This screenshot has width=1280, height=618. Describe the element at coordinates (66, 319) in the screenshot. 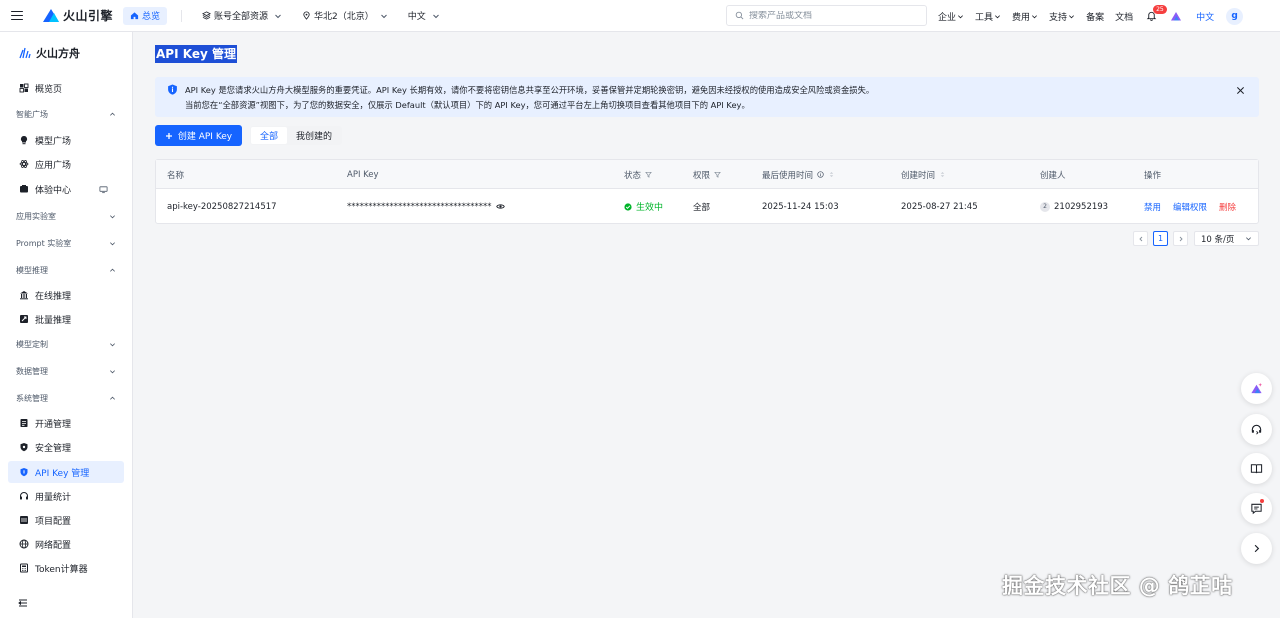

I see `sidebar-item-batch-inference: 批量推理` at that location.